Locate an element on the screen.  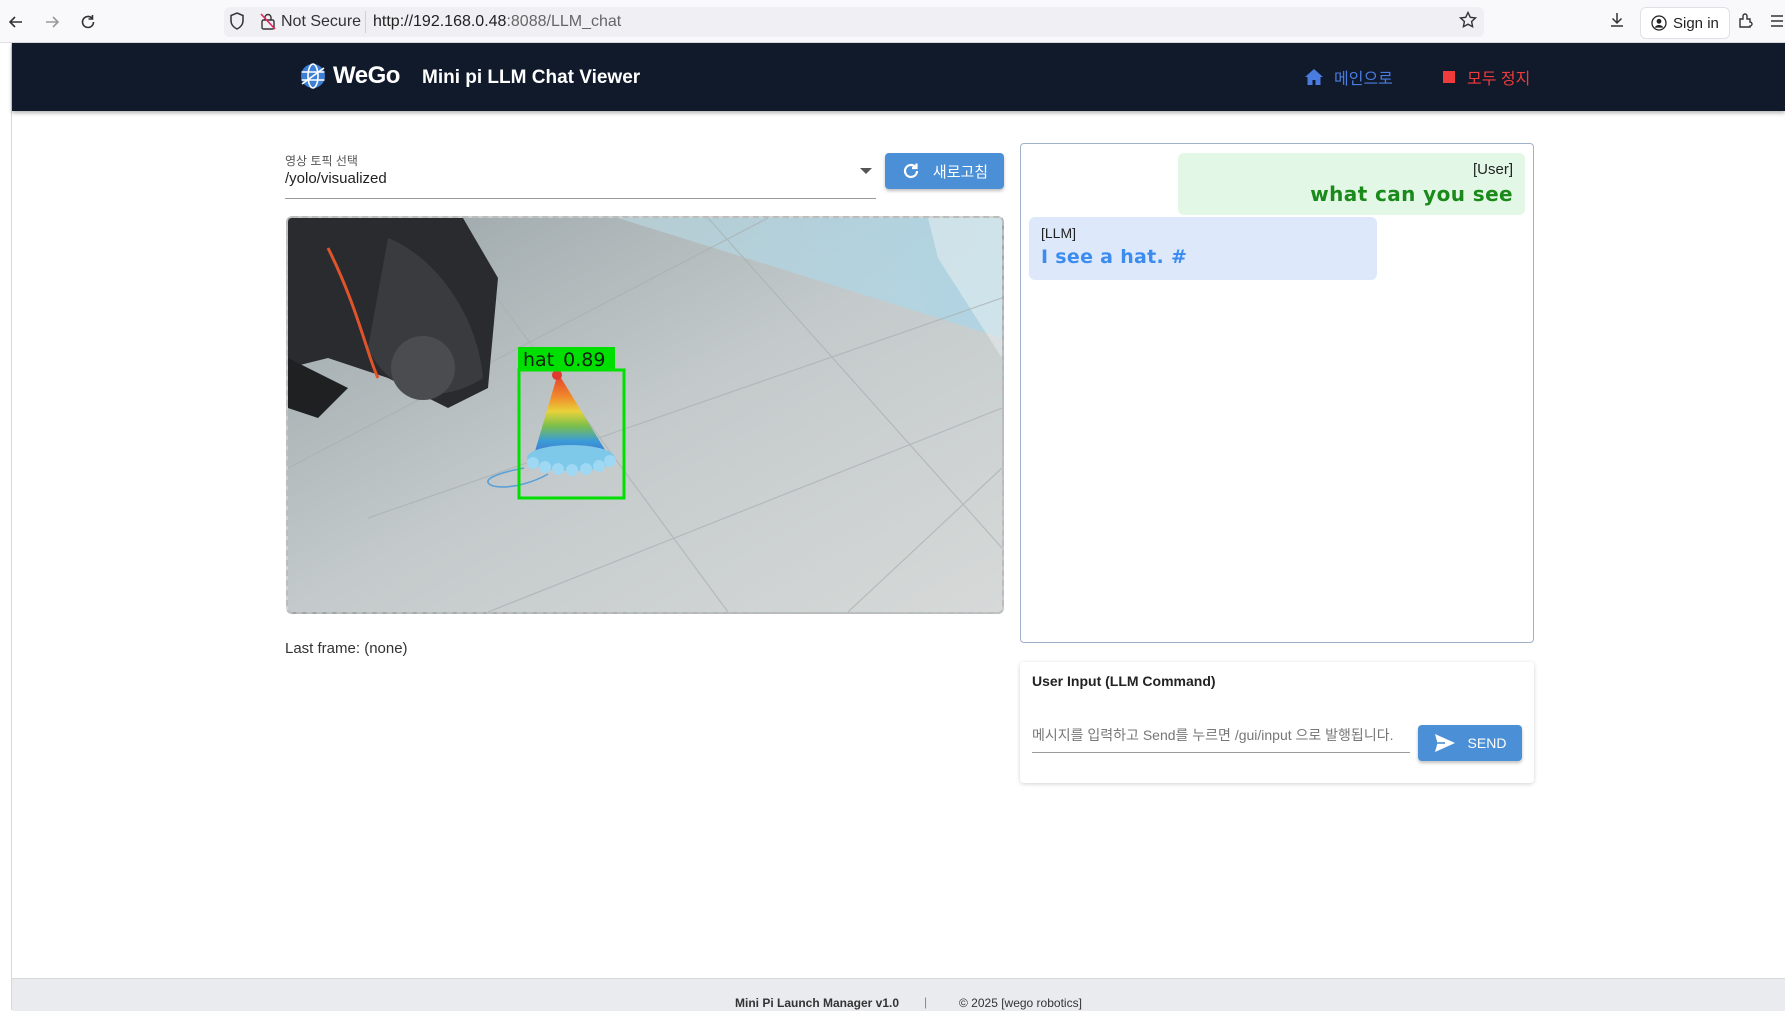
stop-icon is located at coordinates (1449, 77).